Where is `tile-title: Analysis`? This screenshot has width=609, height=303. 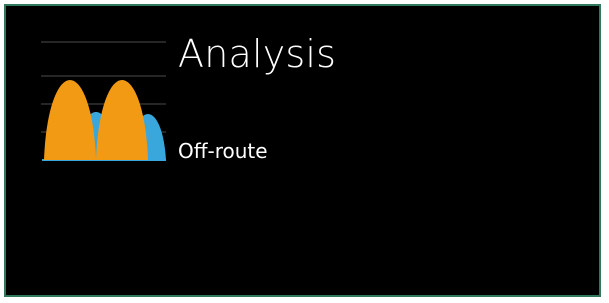
tile-title: Analysis is located at coordinates (257, 54).